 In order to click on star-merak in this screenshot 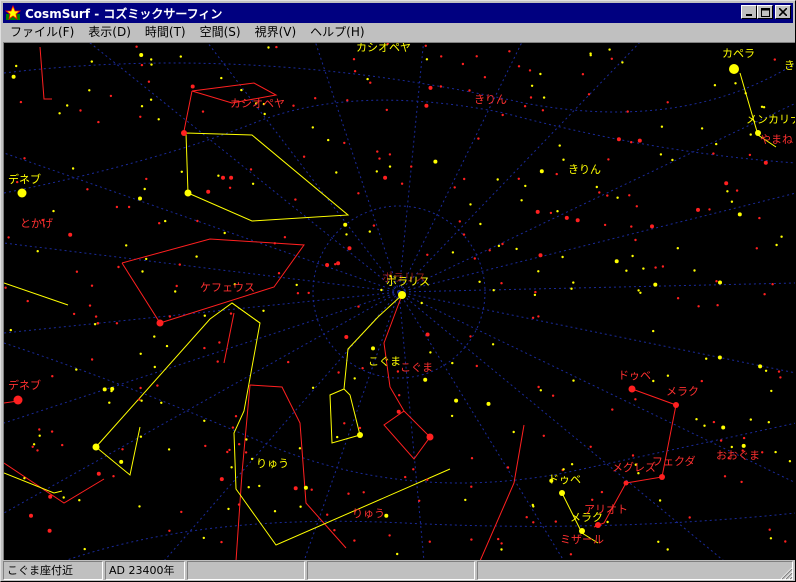, I will do `click(676, 405)`.